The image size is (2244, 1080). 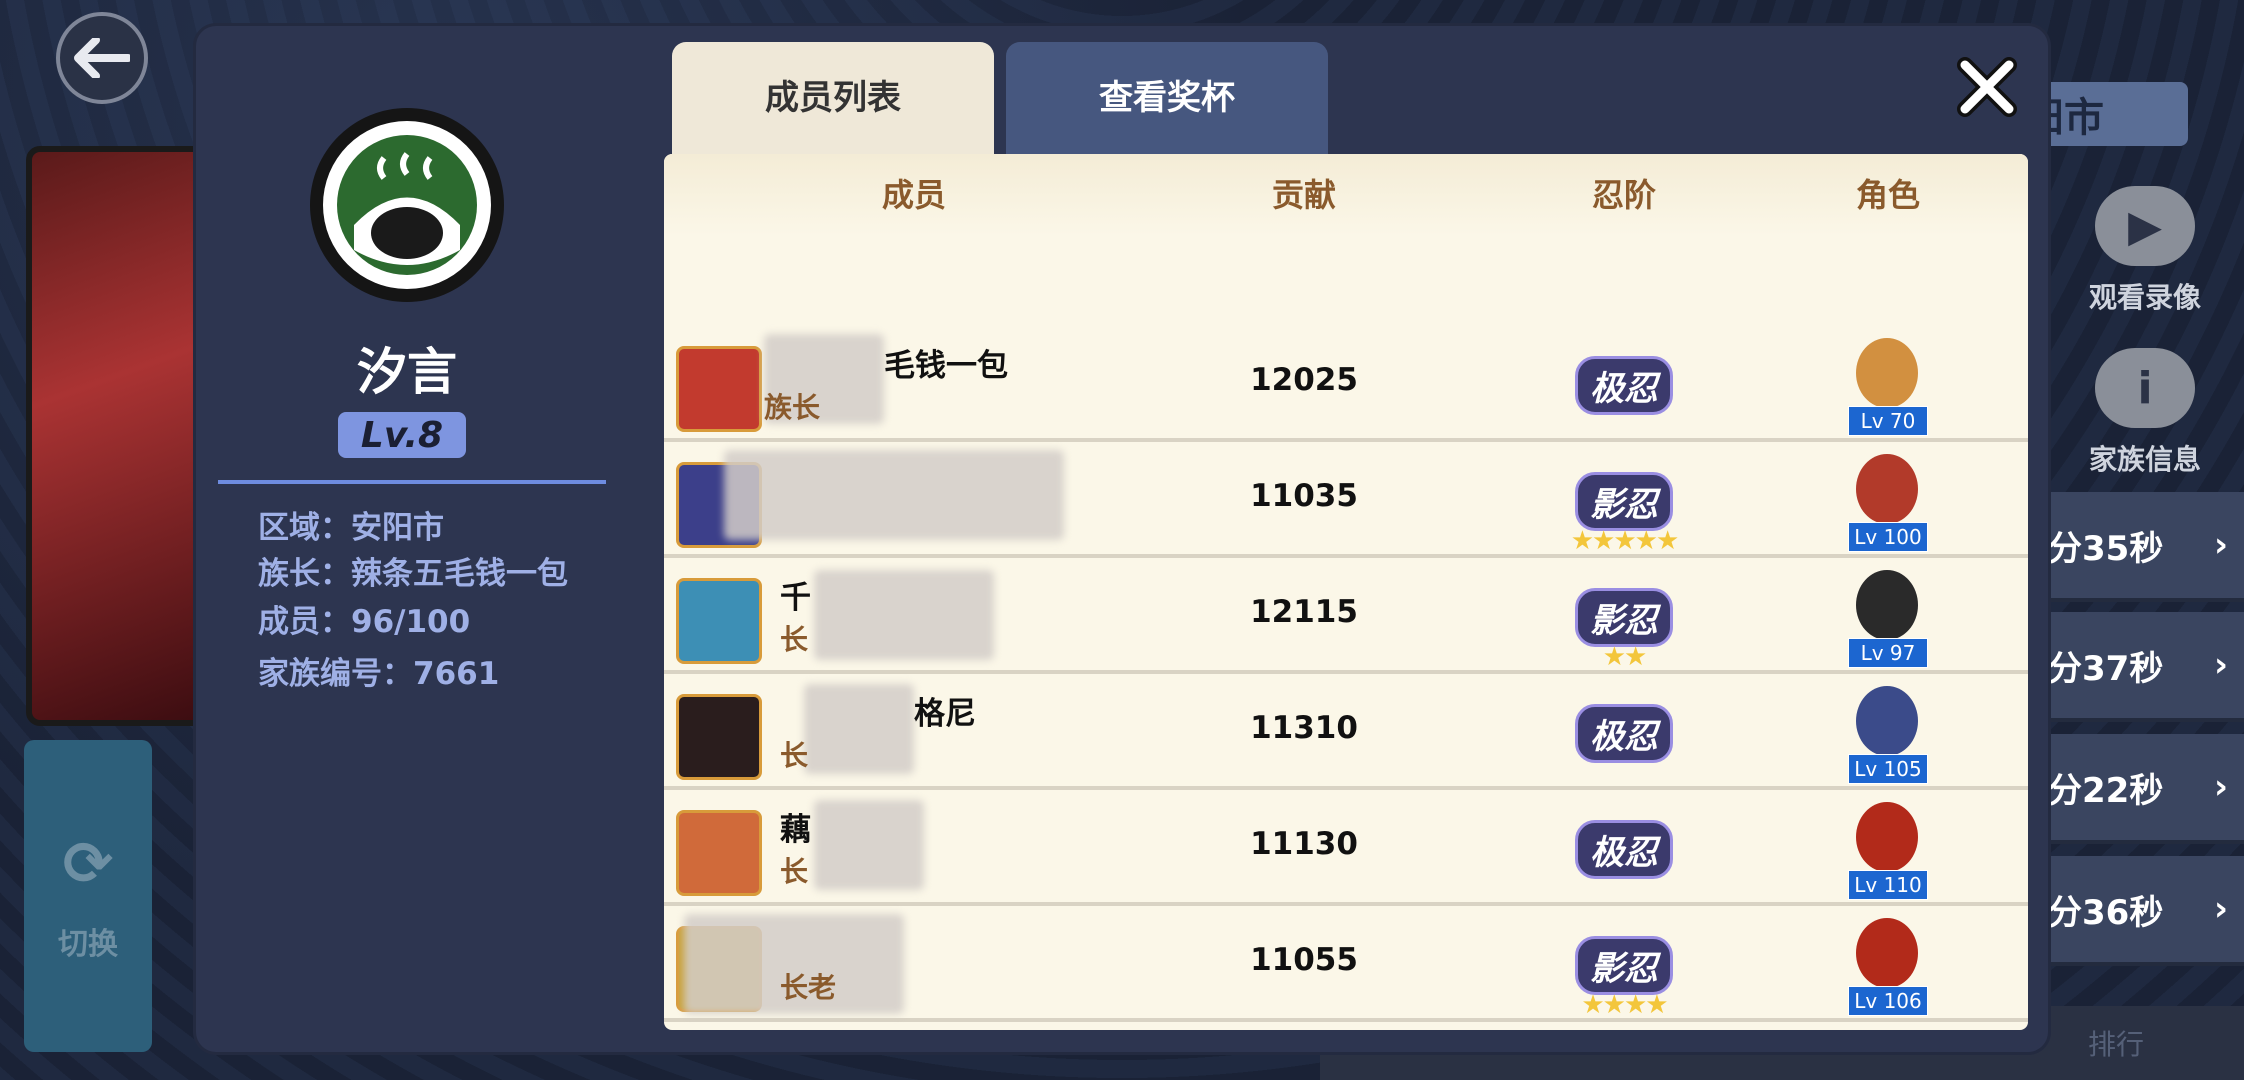 I want to click on member-contribution: 12025, so click(x=1304, y=380).